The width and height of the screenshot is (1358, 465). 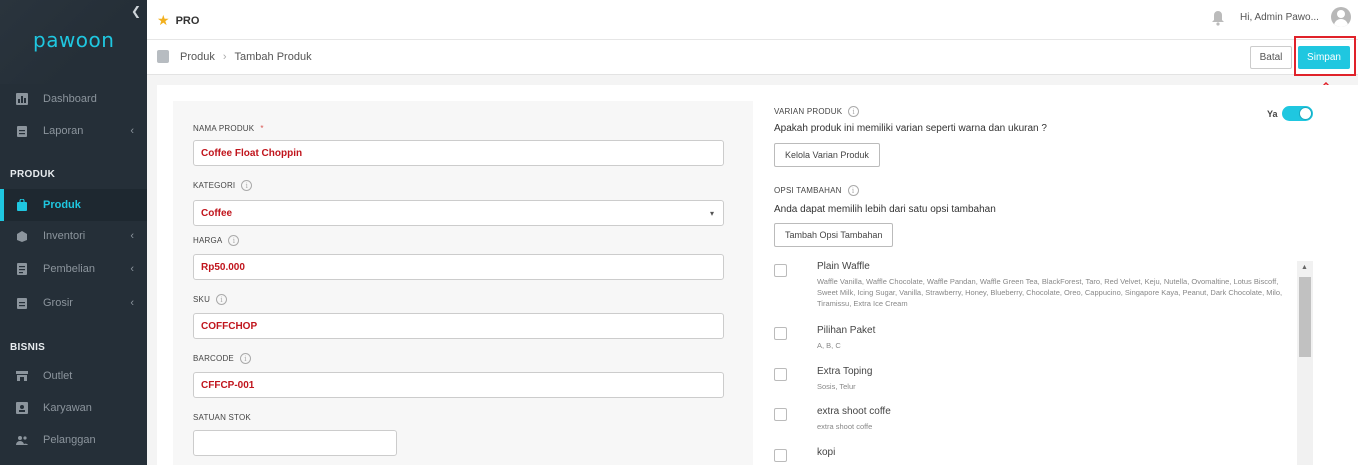 I want to click on bell-icon, so click(x=1218, y=18).